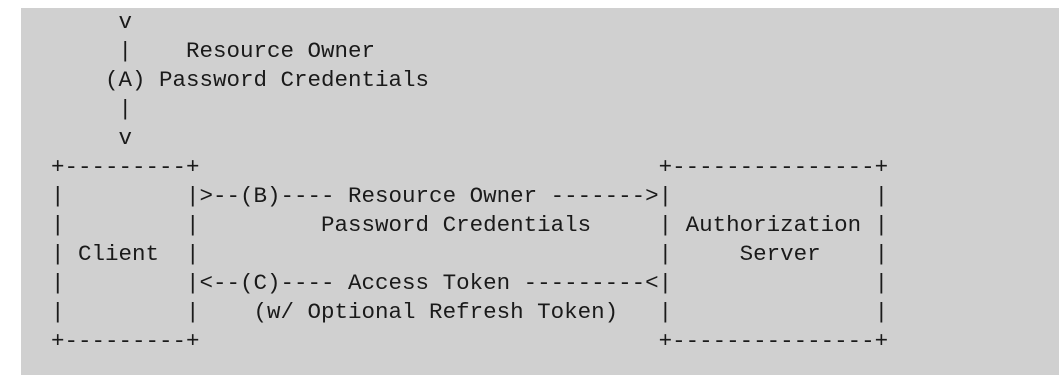 This screenshot has height=383, width=1059. Describe the element at coordinates (470, 254) in the screenshot. I see `diagram-line-client-server: | Client | | Server |` at that location.